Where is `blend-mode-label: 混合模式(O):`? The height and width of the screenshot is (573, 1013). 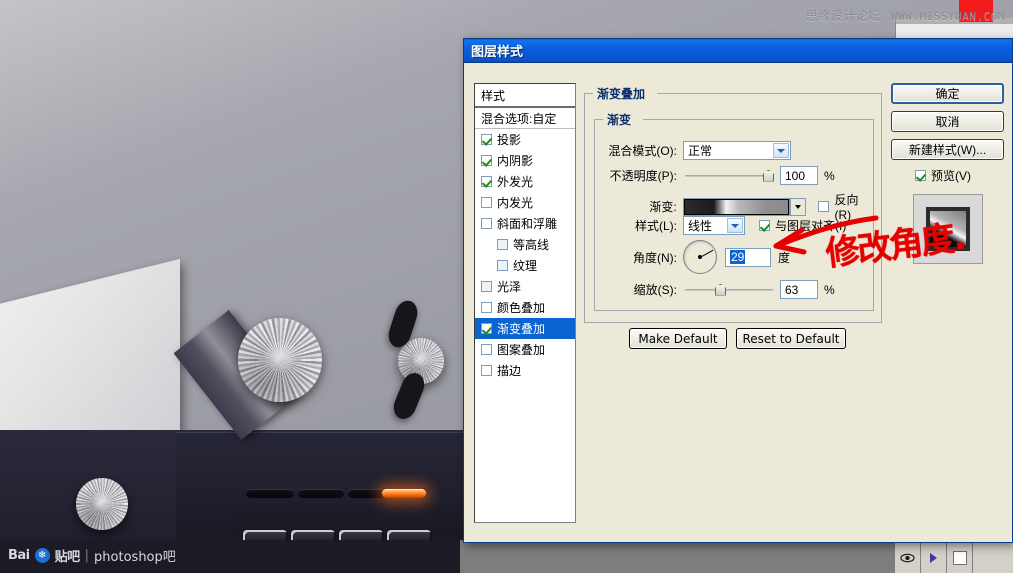
blend-mode-label: 混合模式(O): is located at coordinates (642, 151).